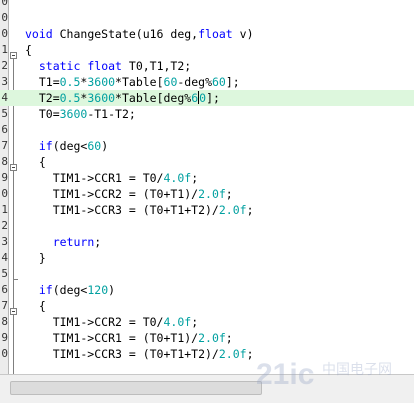  I want to click on watermark-logo: 21ic 中国电子网, so click(324, 374).